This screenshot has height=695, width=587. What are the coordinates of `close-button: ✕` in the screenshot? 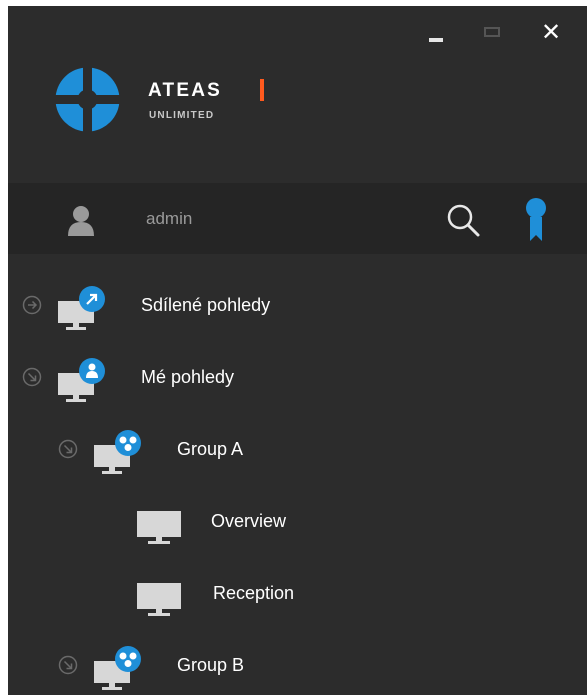 It's located at (551, 33).